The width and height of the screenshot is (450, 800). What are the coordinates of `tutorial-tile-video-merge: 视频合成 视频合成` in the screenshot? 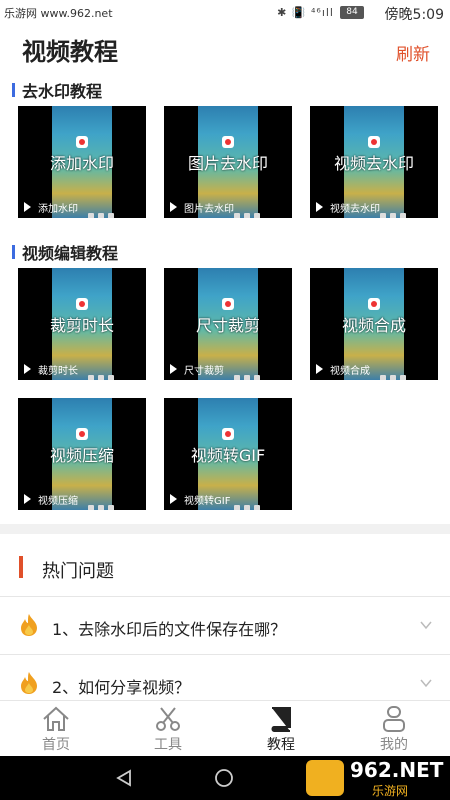 It's located at (374, 324).